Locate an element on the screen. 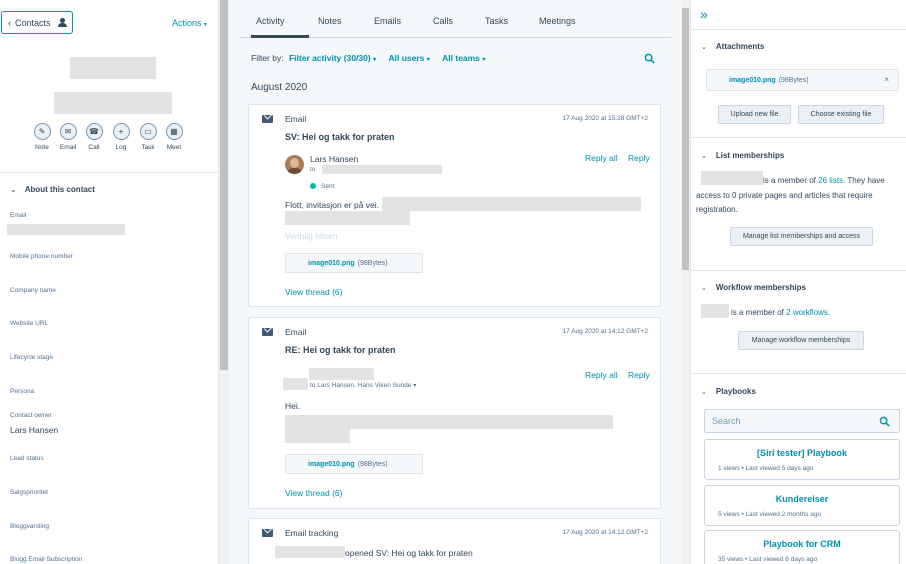  quick-action-email: ✉ Email is located at coordinates (68, 137).